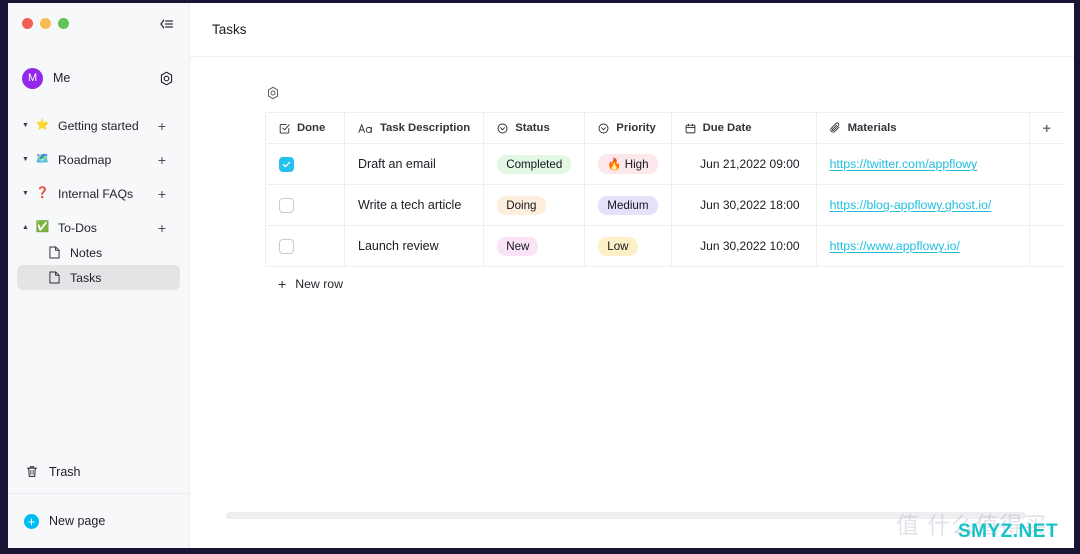 The width and height of the screenshot is (1080, 554). I want to click on user-name: Me, so click(62, 78).